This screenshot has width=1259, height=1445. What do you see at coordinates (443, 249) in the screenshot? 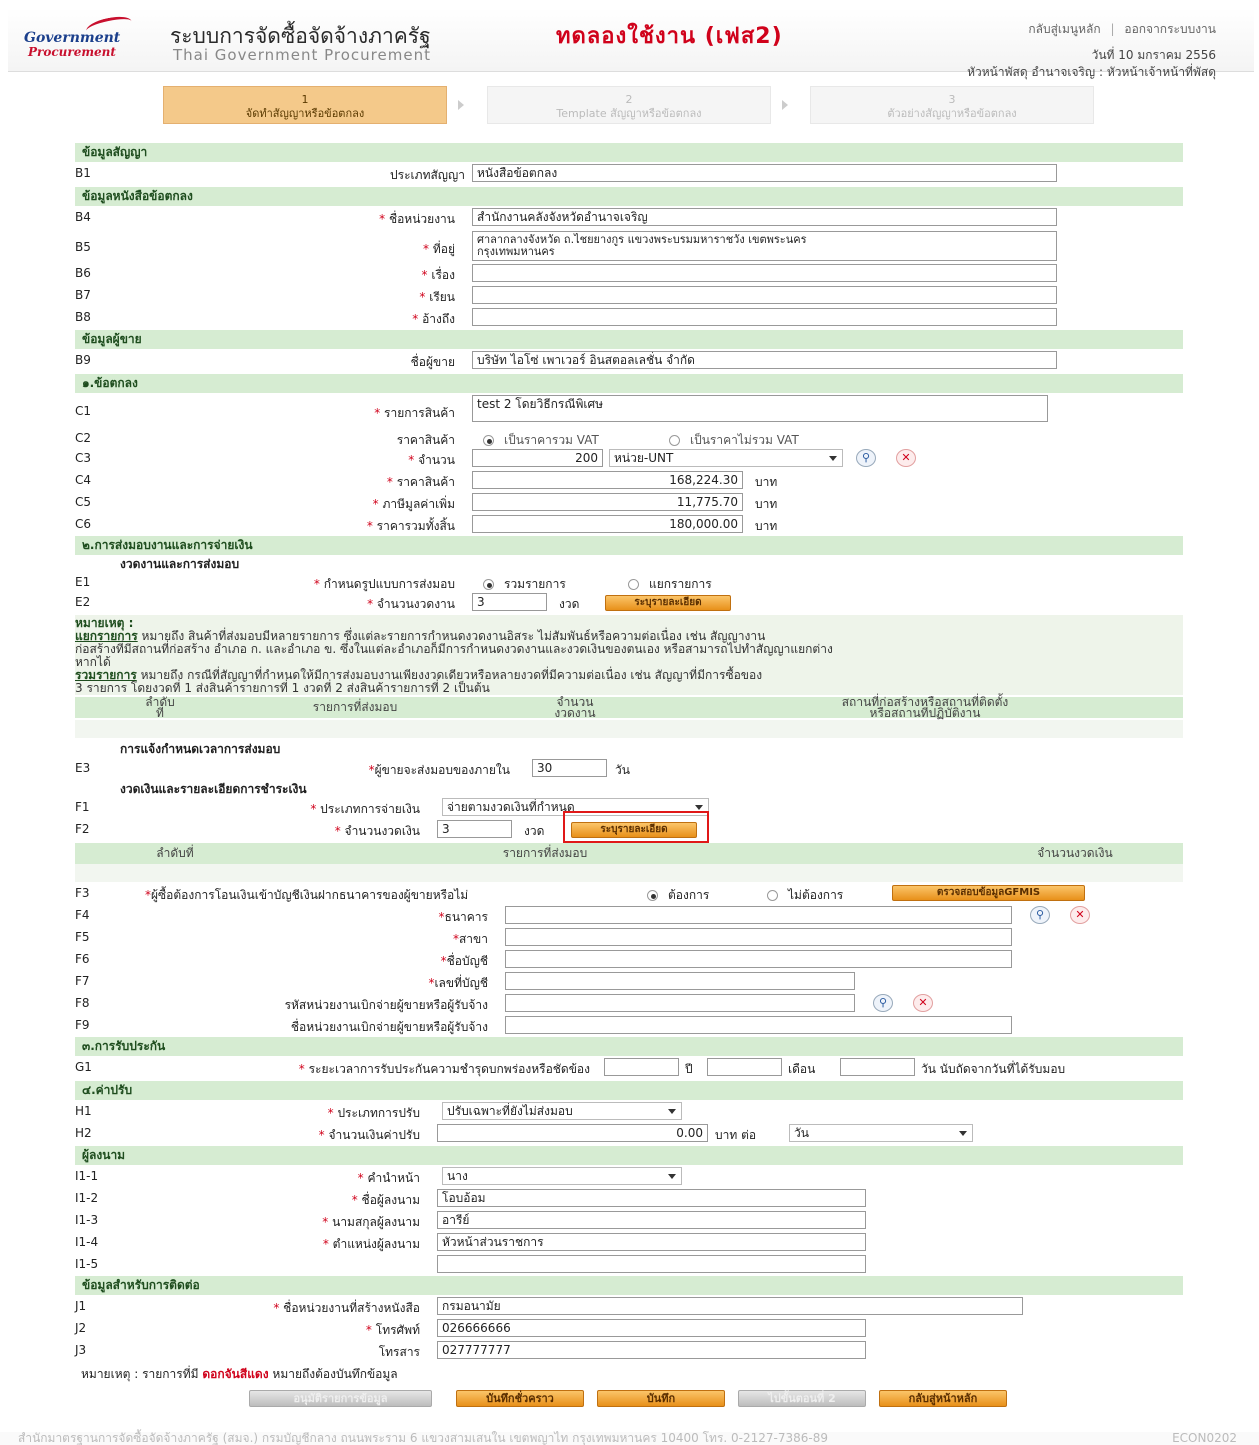
I see `label-address-text: ที่อยู่` at bounding box center [443, 249].